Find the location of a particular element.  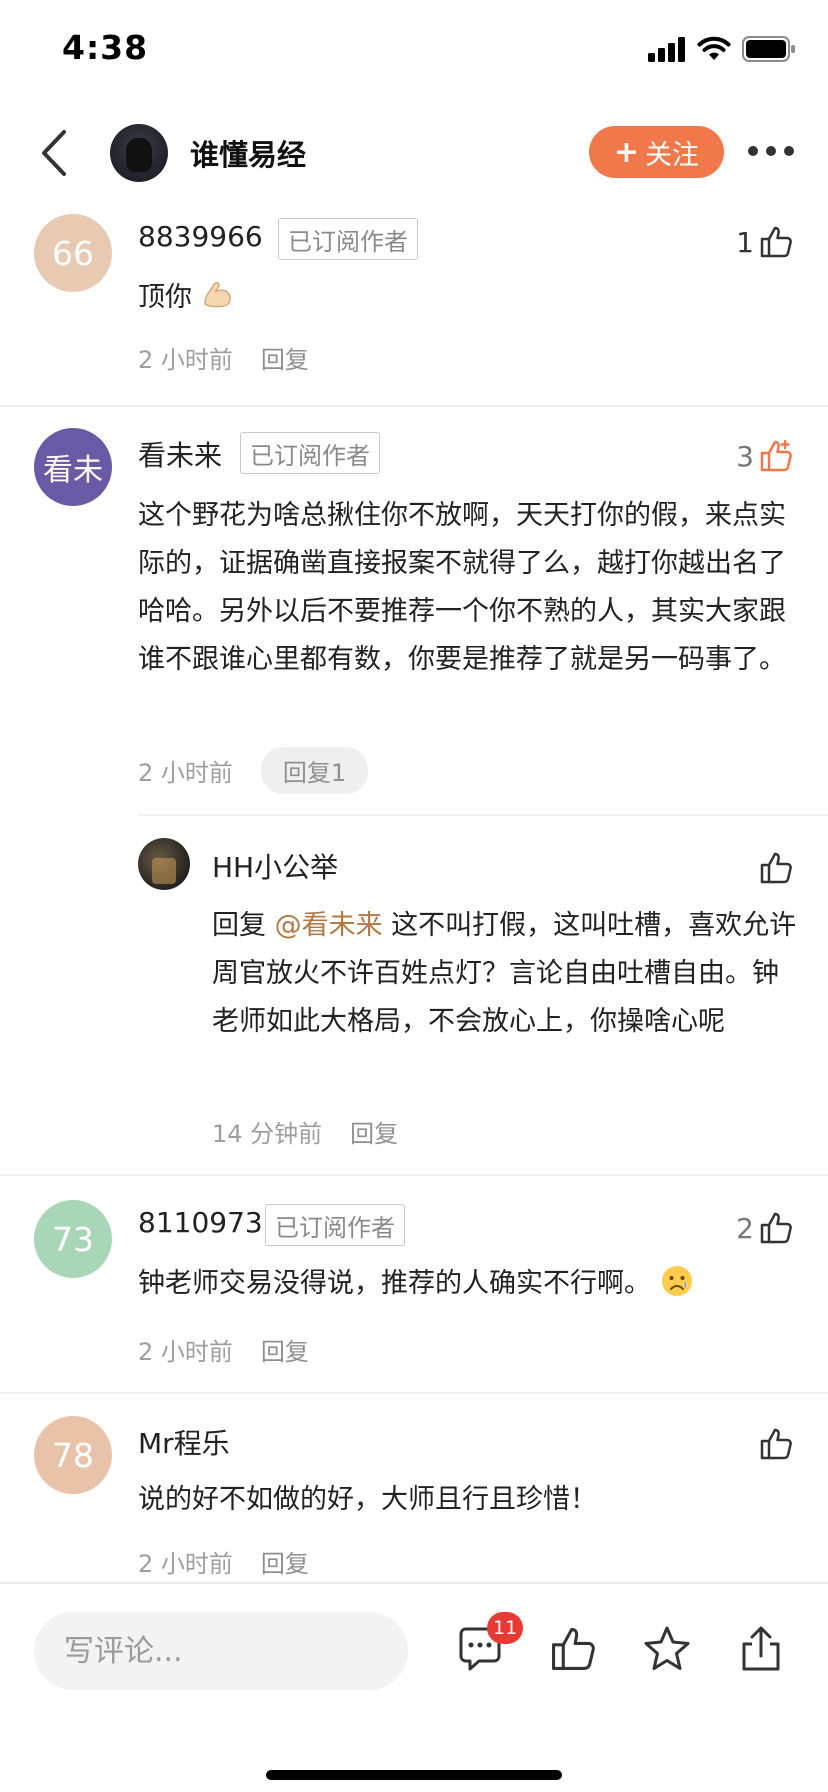

avatar: 看未 is located at coordinates (73, 467).